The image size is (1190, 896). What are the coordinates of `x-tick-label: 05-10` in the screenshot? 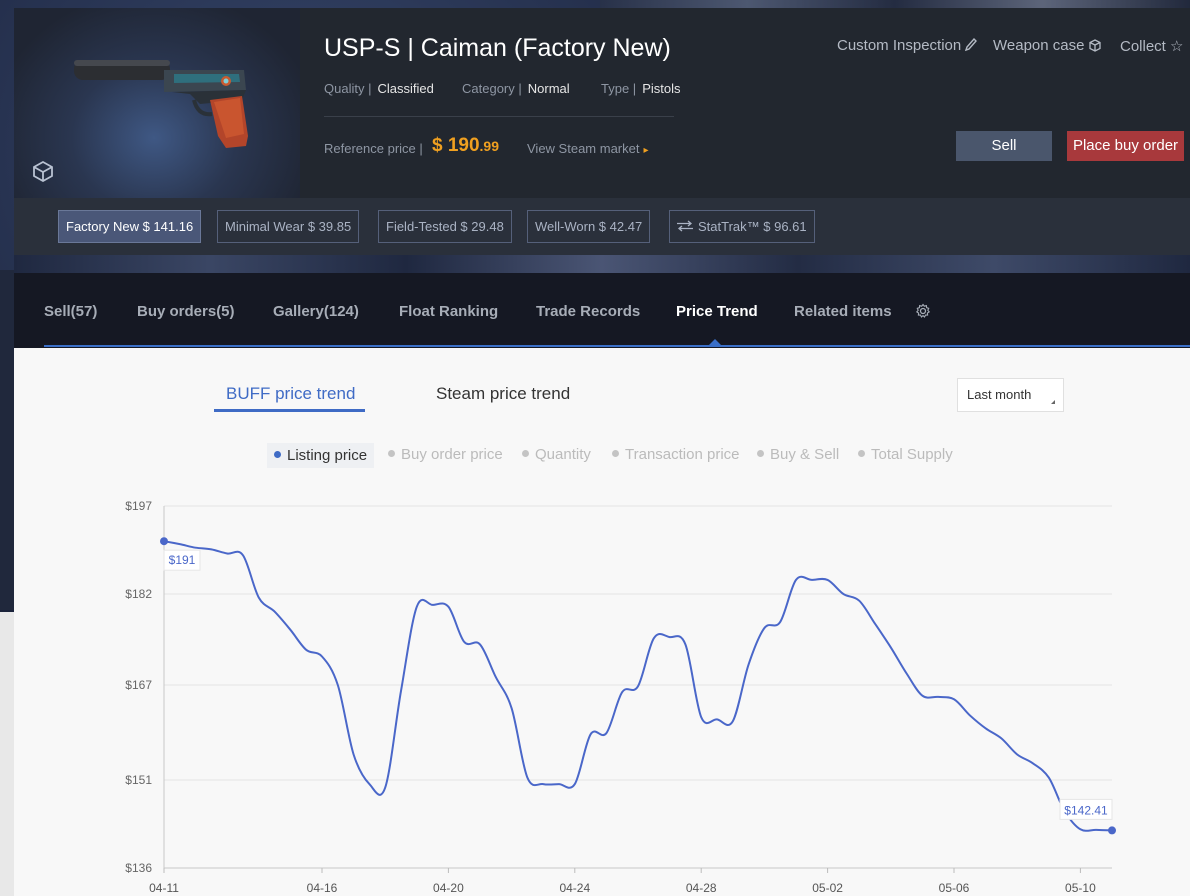 It's located at (1080, 888).